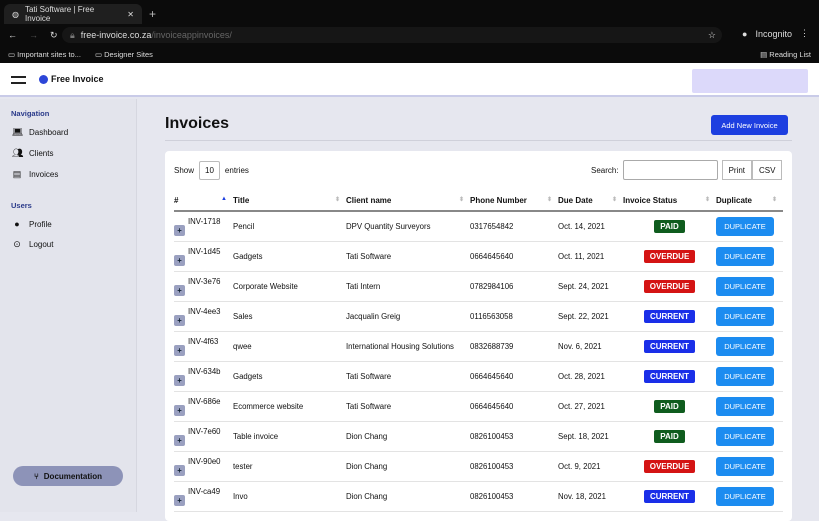  I want to click on header-user-area, so click(750, 81).